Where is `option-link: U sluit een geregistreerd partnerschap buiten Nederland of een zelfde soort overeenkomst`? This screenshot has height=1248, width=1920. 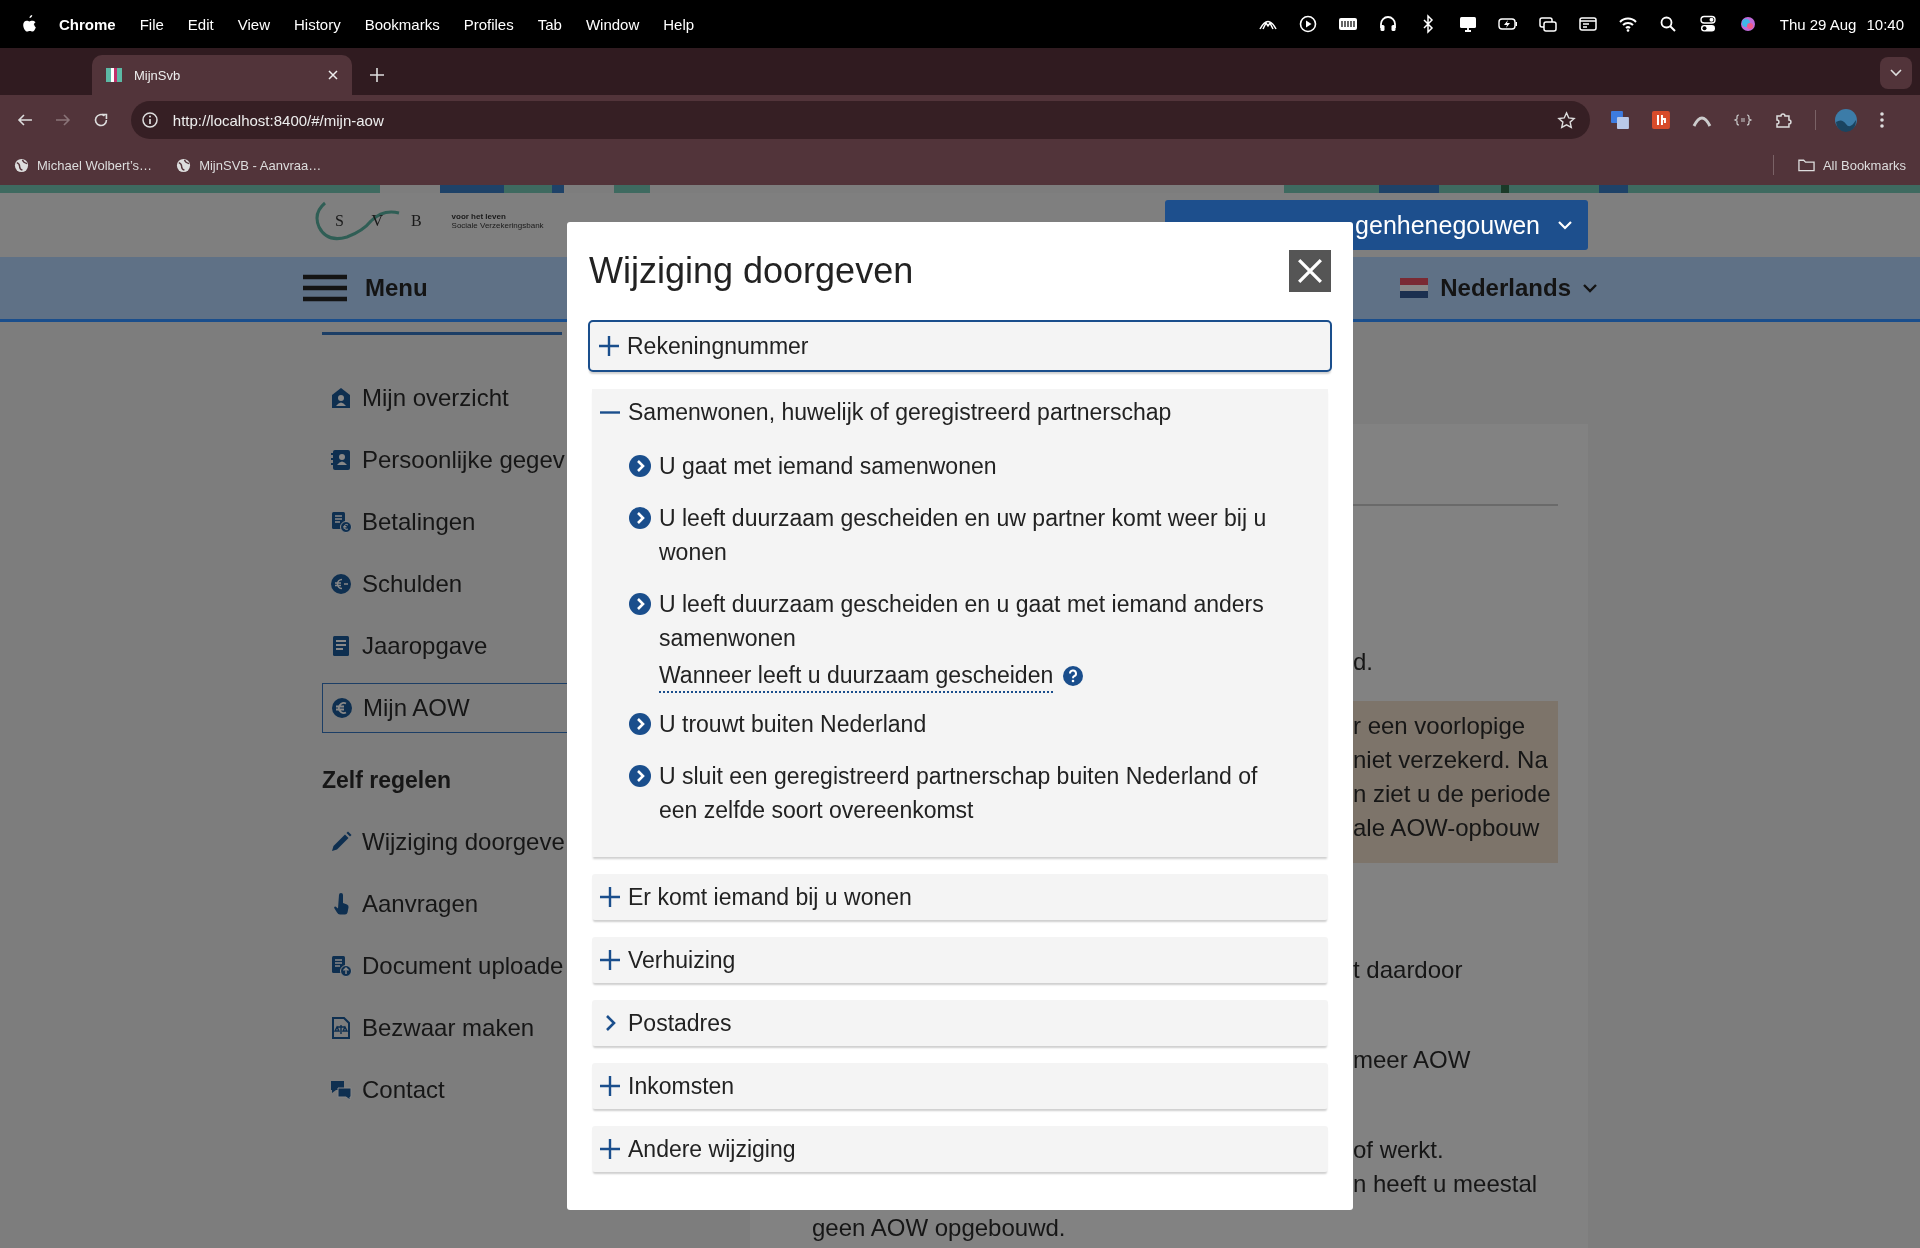 option-link: U sluit een geregistreerd partnerschap buiten Nederland of een zelfde soort overeenkomst is located at coordinates (973, 793).